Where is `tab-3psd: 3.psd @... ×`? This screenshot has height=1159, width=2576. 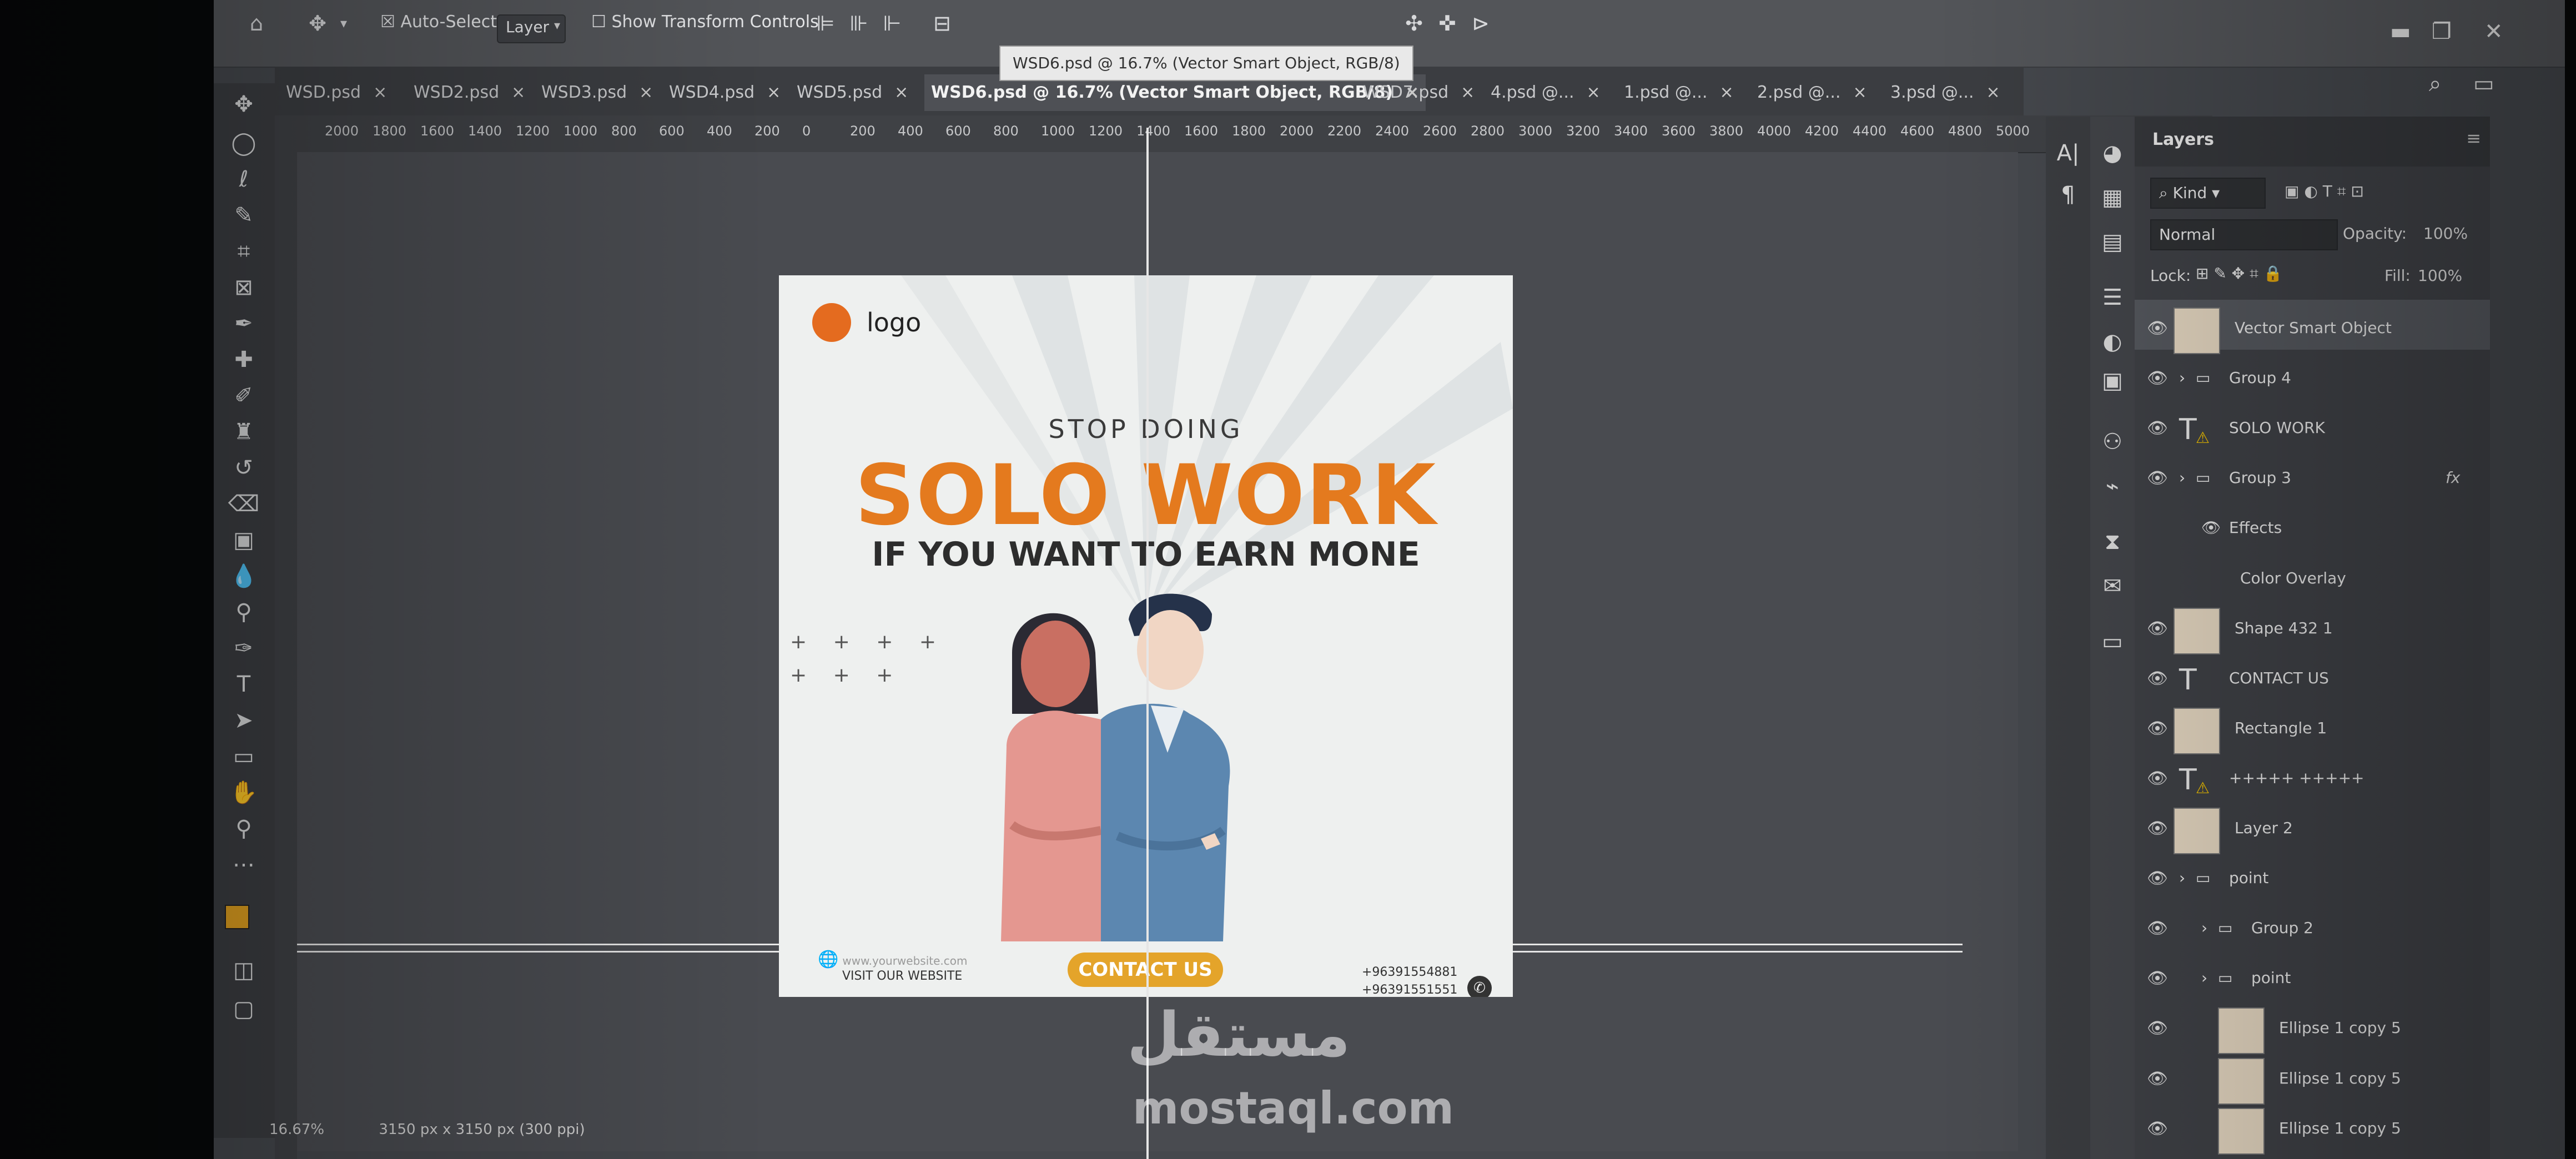 tab-3psd: 3.psd @... × is located at coordinates (1945, 92).